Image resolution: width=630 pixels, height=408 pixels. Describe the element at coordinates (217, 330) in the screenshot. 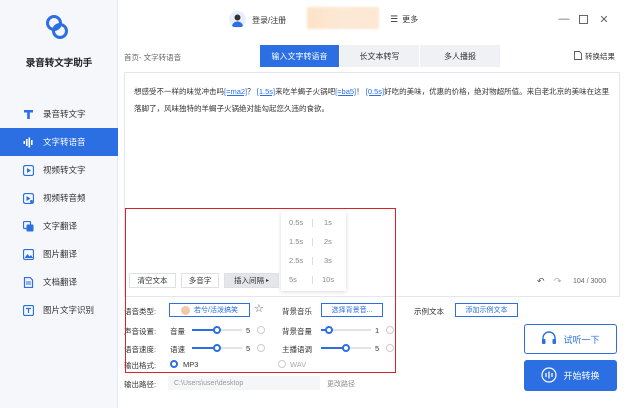

I see `volume-slider` at that location.